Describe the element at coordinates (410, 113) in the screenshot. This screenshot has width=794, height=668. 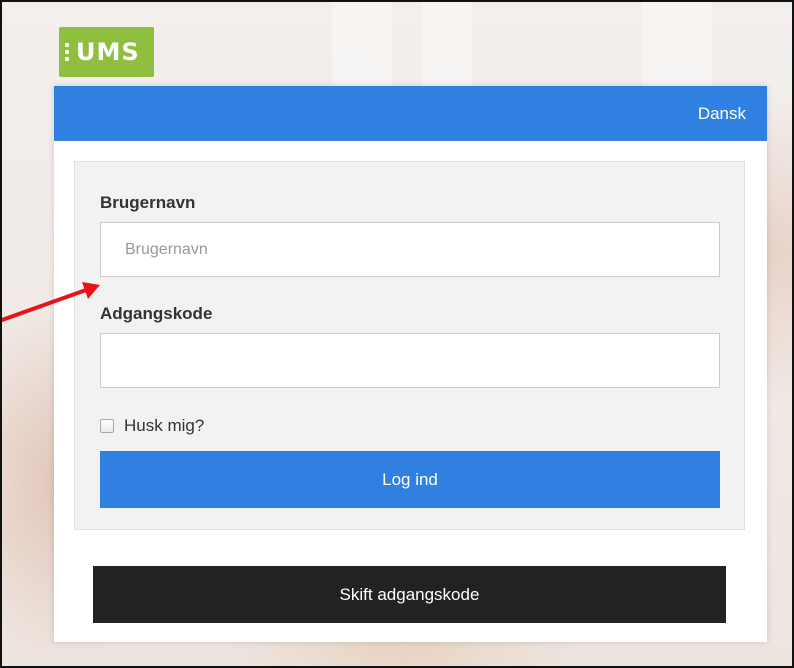
I see `panel-header: Dansk` at that location.